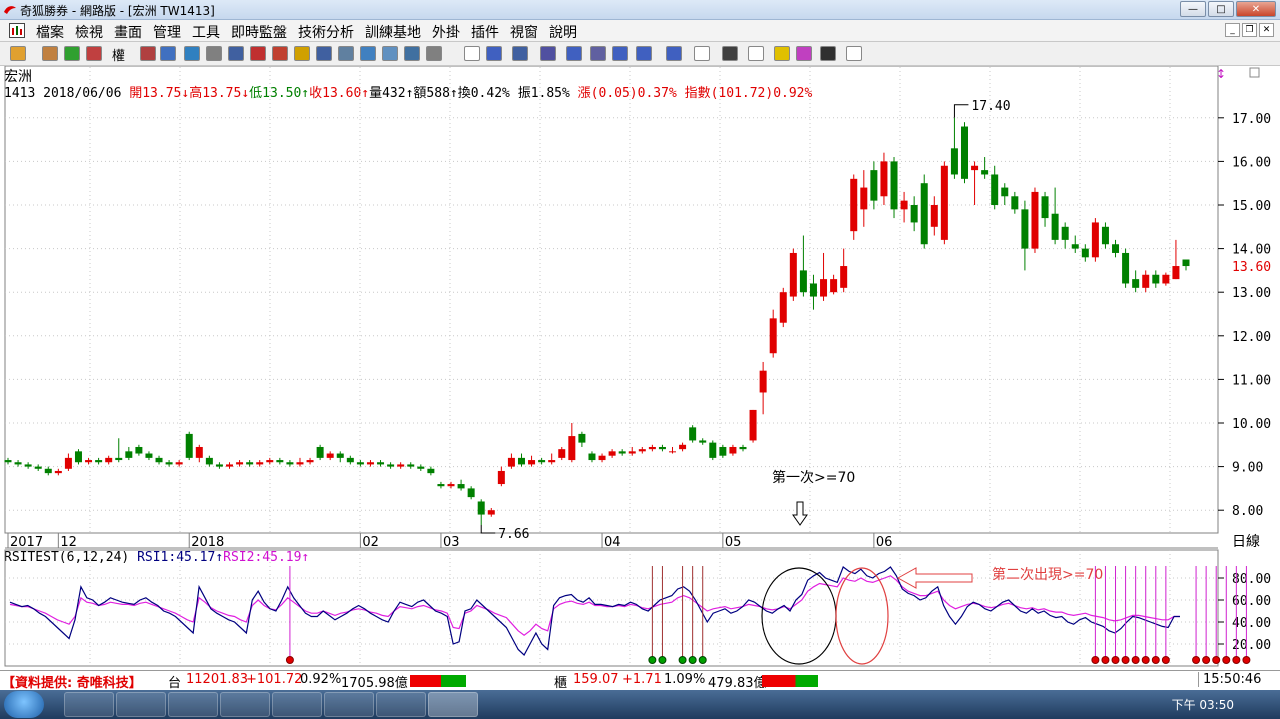 Image resolution: width=1280 pixels, height=719 pixels. I want to click on toolbar-tool-28-icon, so click(730, 53).